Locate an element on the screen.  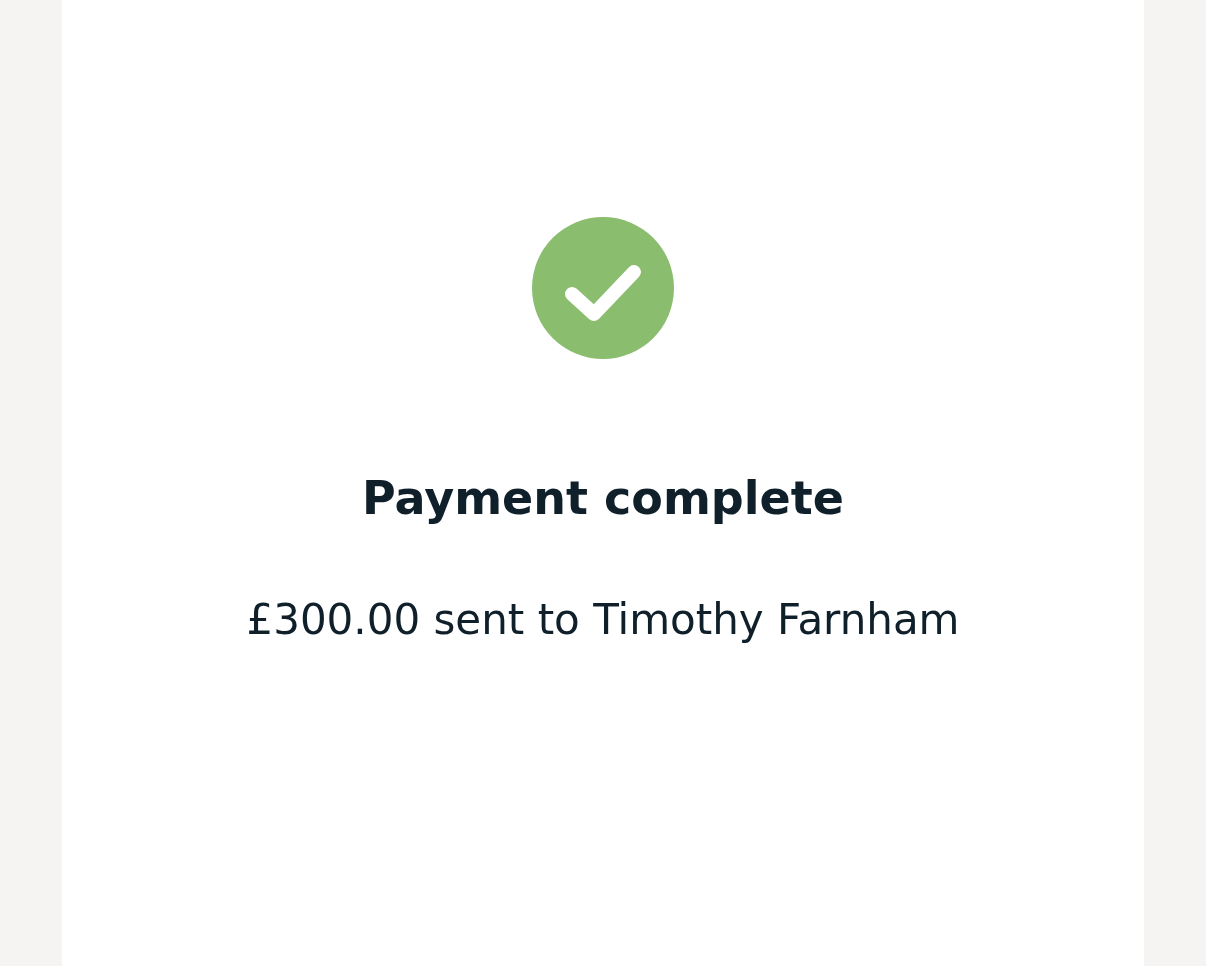
payment-message: £300.00 sent to Timothy Farnham is located at coordinates (603, 619).